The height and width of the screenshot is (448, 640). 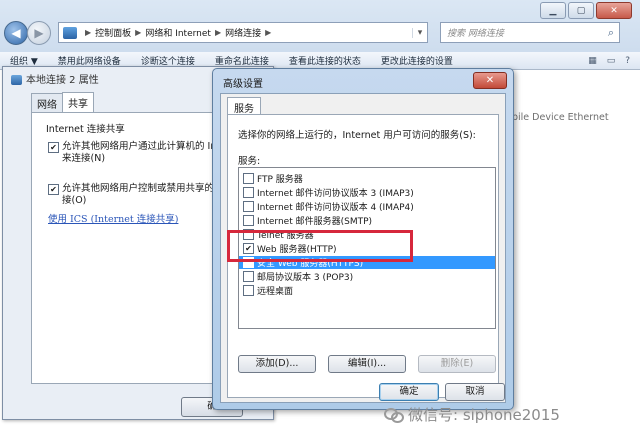 What do you see at coordinates (53, 189) in the screenshot?
I see `allow-control-checkbox: ✔` at bounding box center [53, 189].